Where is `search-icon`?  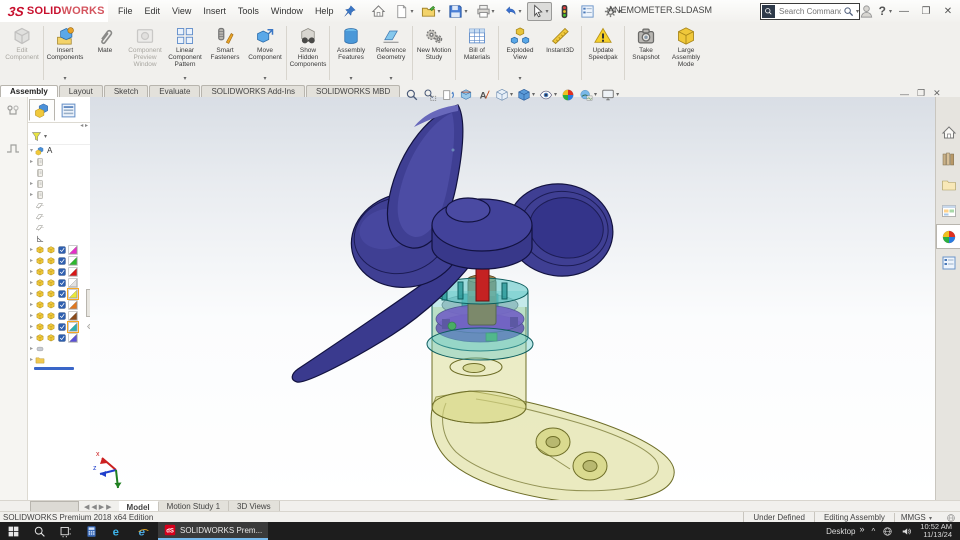 search-icon is located at coordinates (848, 11).